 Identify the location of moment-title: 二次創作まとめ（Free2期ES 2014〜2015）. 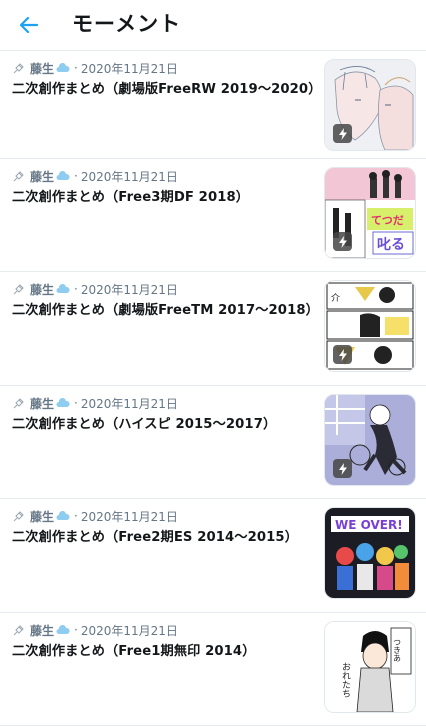
(155, 537).